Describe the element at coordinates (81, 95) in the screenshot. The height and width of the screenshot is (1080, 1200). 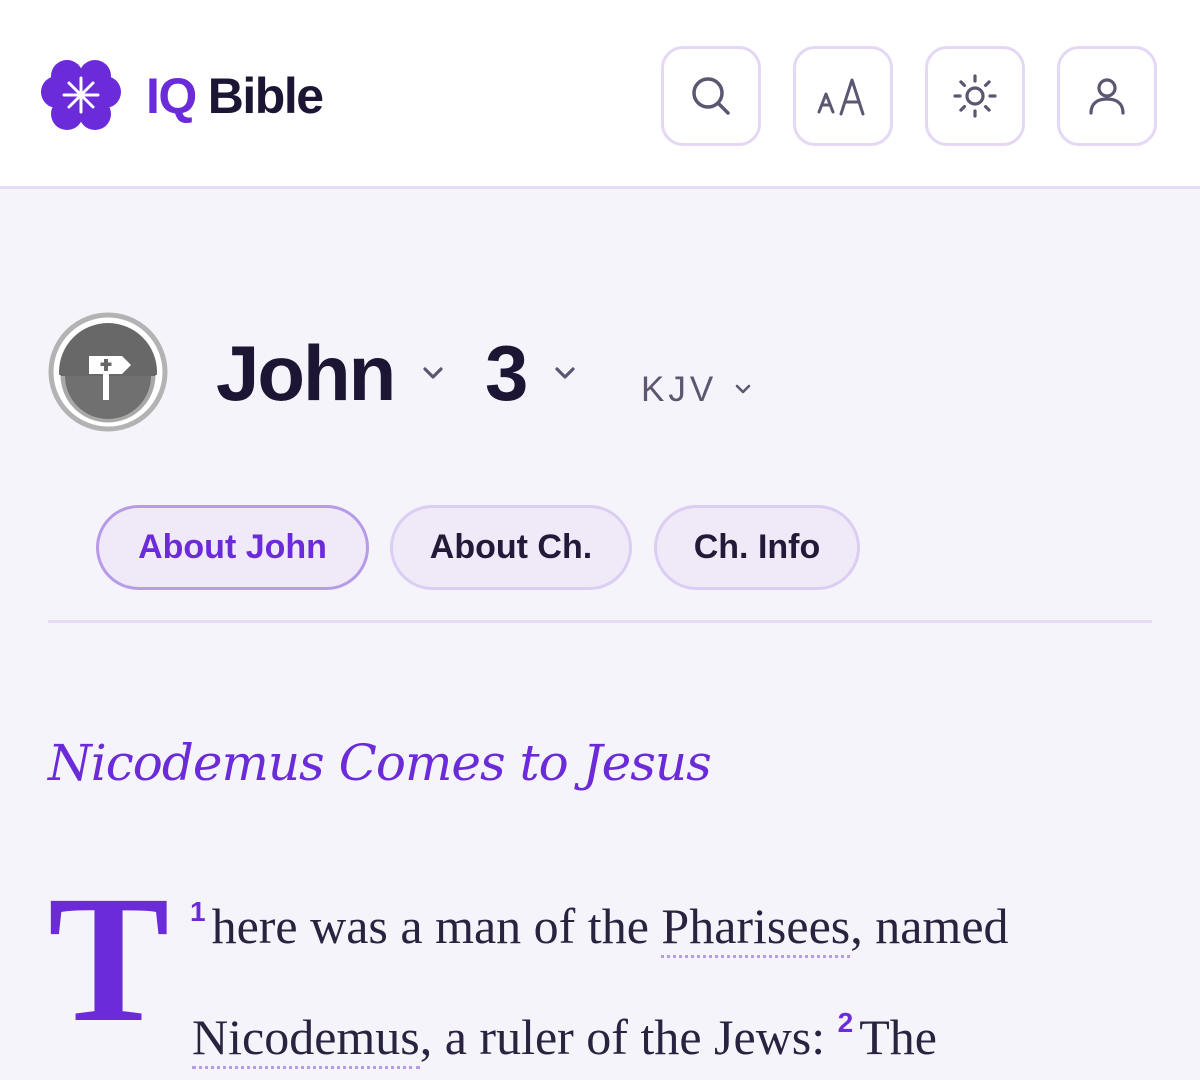
I see `clover-logo-icon` at that location.